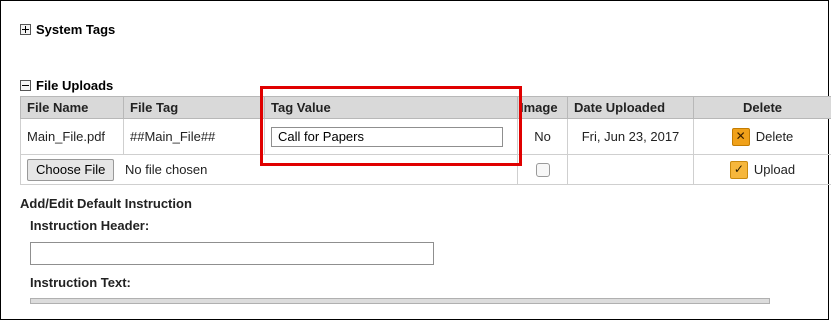 The height and width of the screenshot is (320, 831). I want to click on file-name-cell: Main_File.pdf, so click(72, 137).